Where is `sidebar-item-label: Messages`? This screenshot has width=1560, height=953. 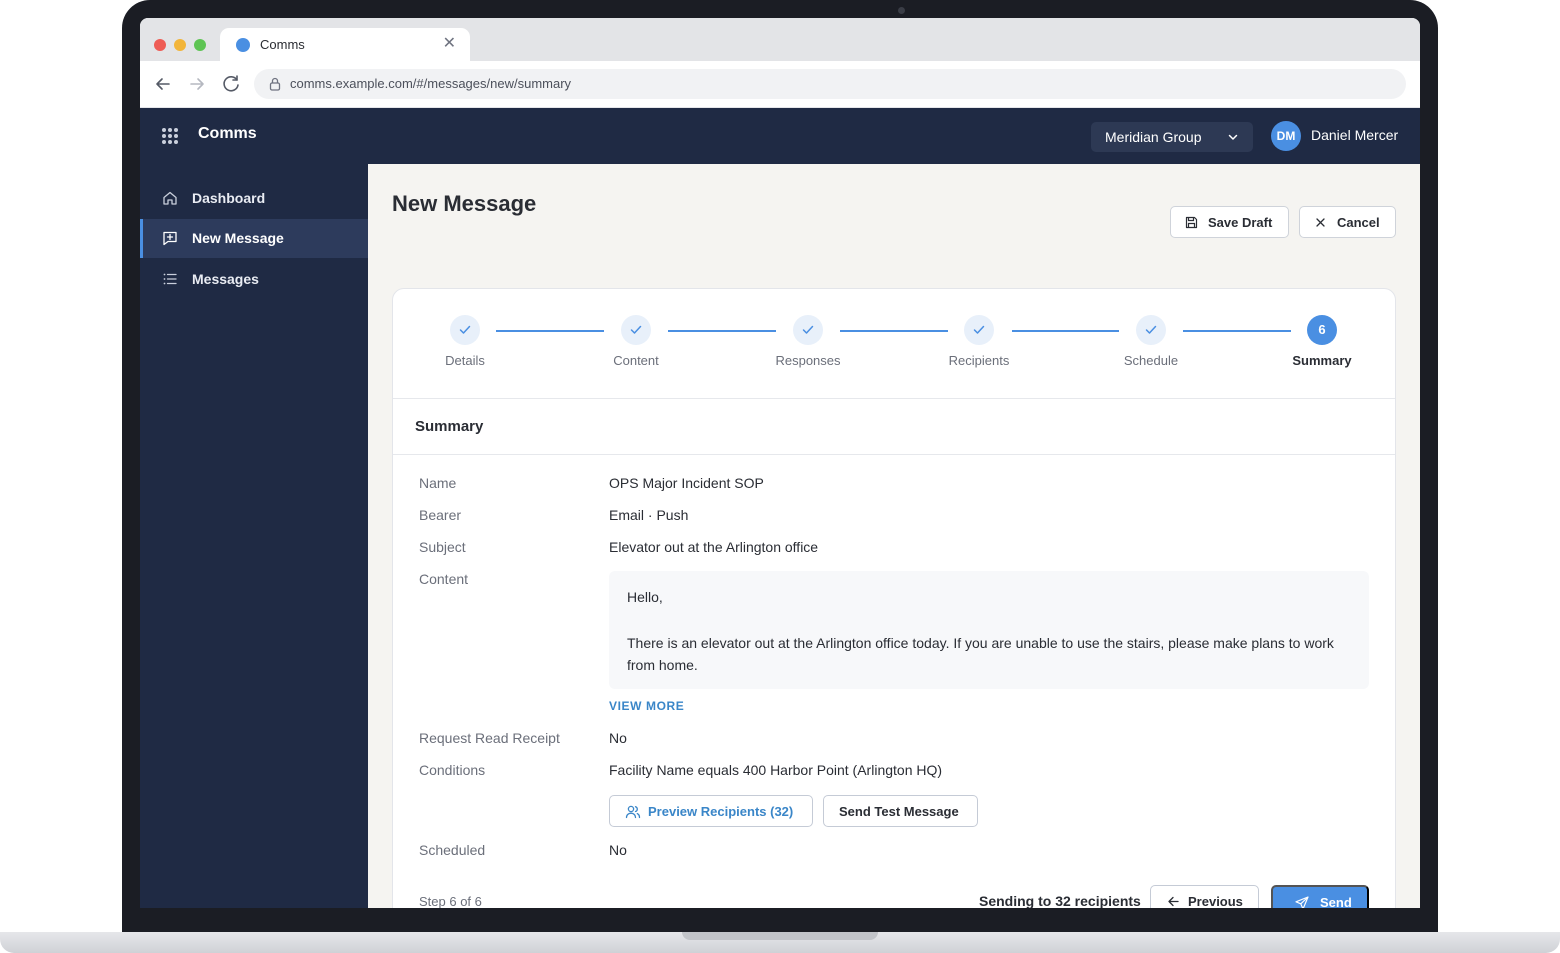
sidebar-item-label: Messages is located at coordinates (225, 279).